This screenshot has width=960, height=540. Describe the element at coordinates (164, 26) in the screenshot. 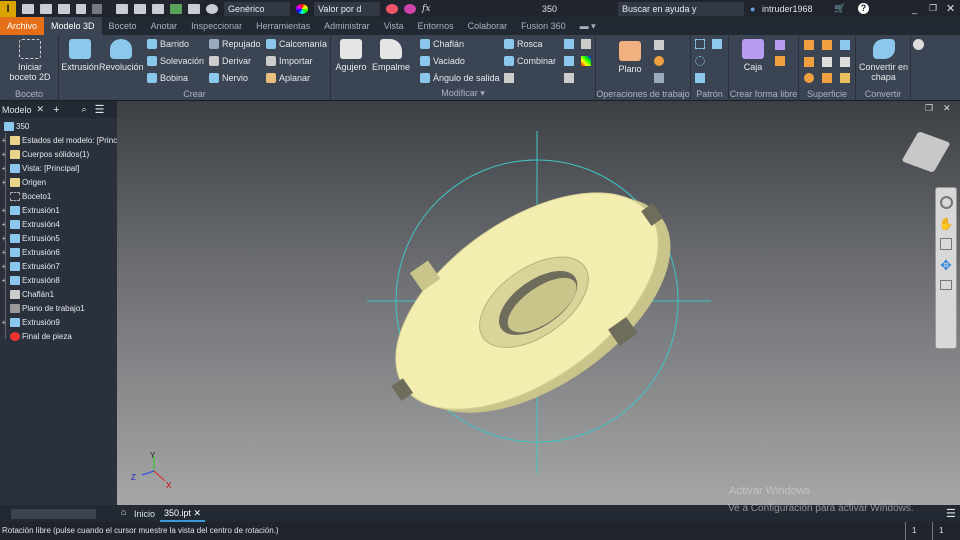

I see `tab-anotar: Anotar` at that location.